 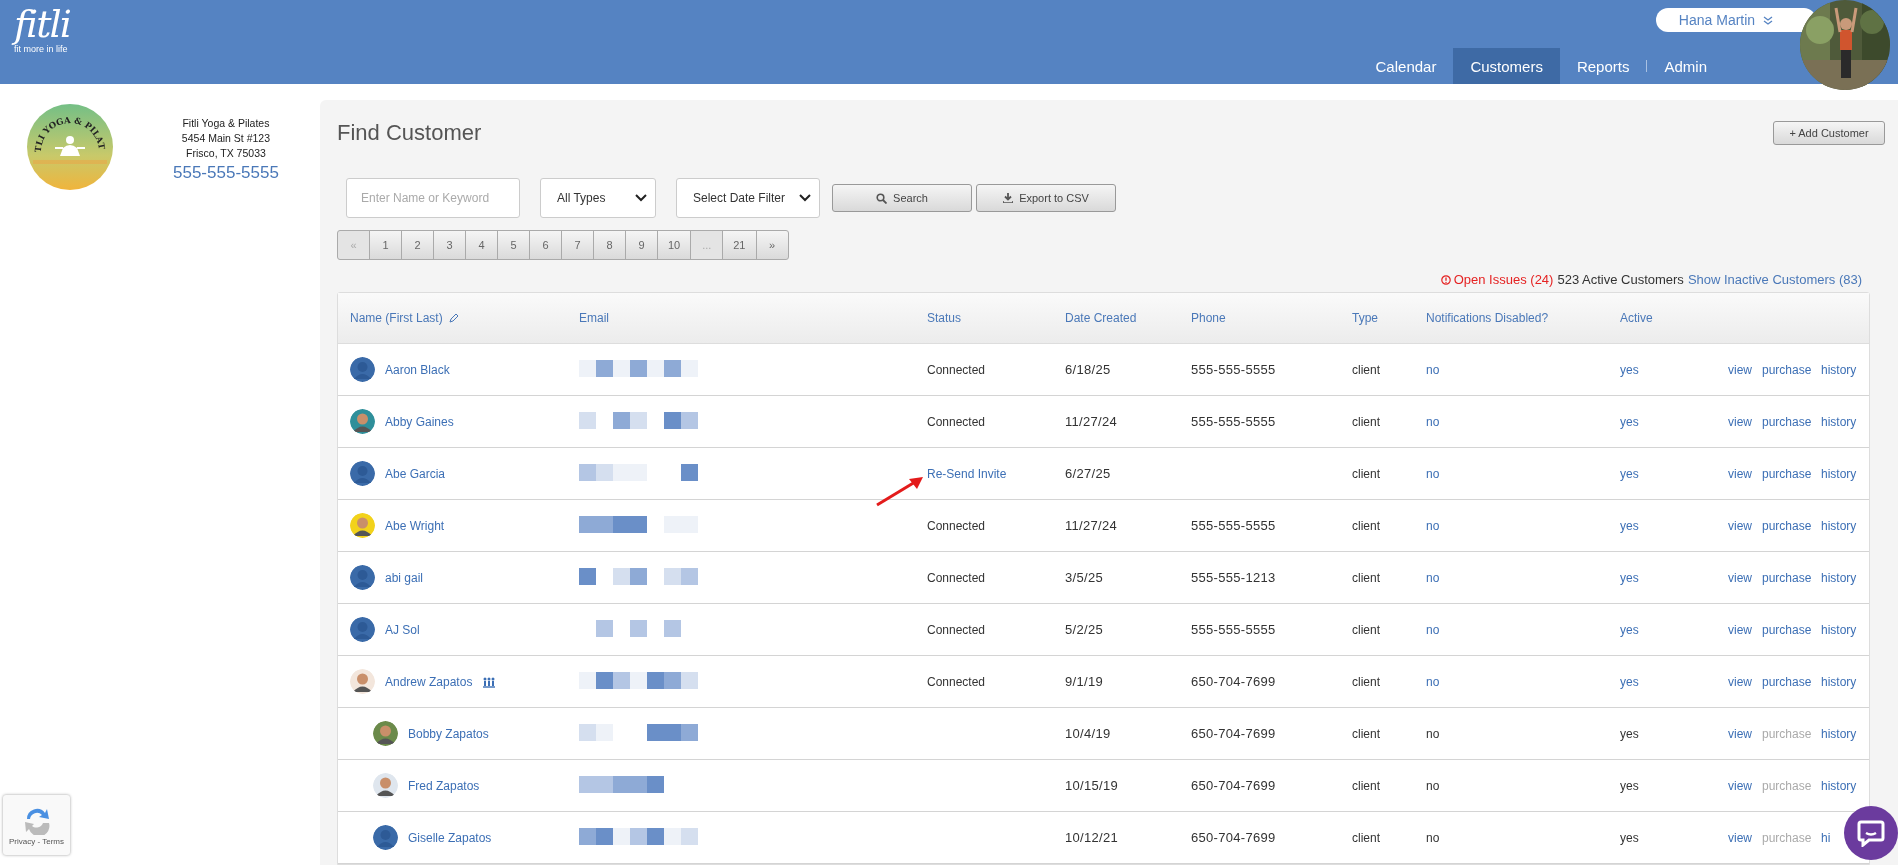 What do you see at coordinates (415, 473) in the screenshot?
I see `customer-name-link: Abe Garcia` at bounding box center [415, 473].